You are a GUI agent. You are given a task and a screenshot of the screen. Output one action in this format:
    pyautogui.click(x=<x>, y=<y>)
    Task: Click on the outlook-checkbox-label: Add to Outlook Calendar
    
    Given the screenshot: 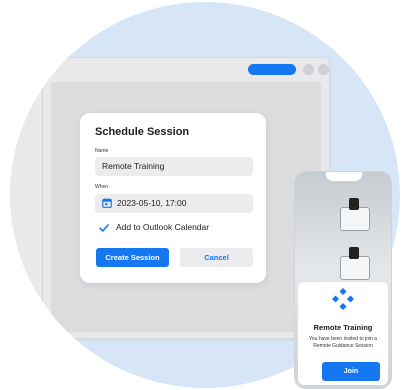 What is the action you would take?
    pyautogui.click(x=163, y=227)
    